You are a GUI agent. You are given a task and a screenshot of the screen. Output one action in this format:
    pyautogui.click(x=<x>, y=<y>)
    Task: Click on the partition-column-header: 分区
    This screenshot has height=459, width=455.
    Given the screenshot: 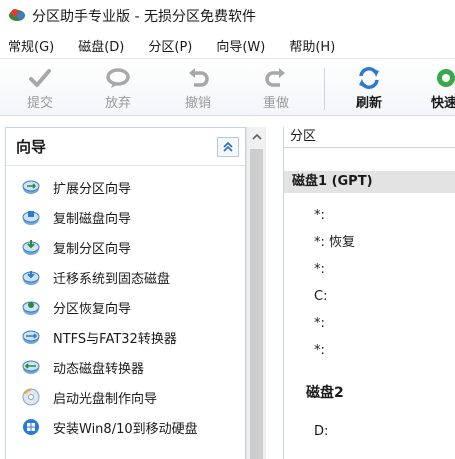 What is the action you would take?
    pyautogui.click(x=369, y=137)
    